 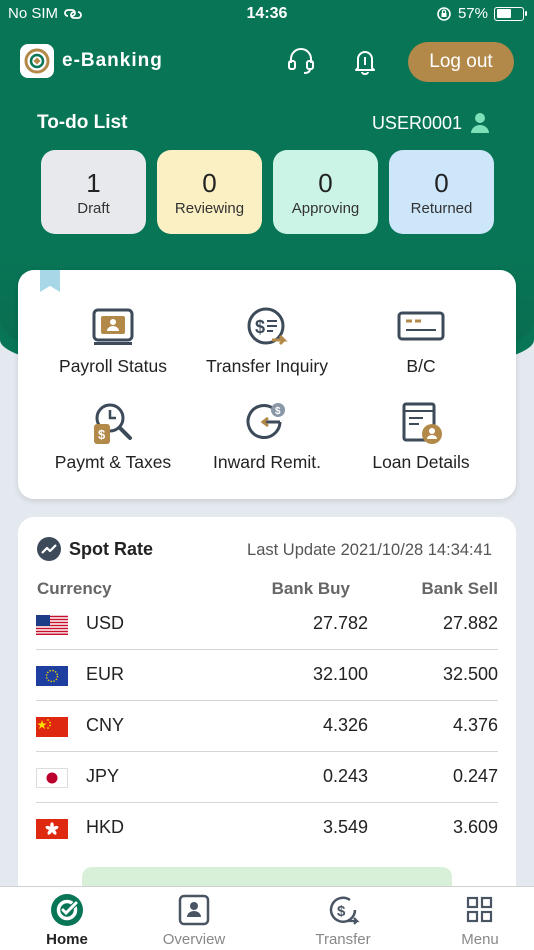 What do you see at coordinates (480, 123) in the screenshot?
I see `user-icon` at bounding box center [480, 123].